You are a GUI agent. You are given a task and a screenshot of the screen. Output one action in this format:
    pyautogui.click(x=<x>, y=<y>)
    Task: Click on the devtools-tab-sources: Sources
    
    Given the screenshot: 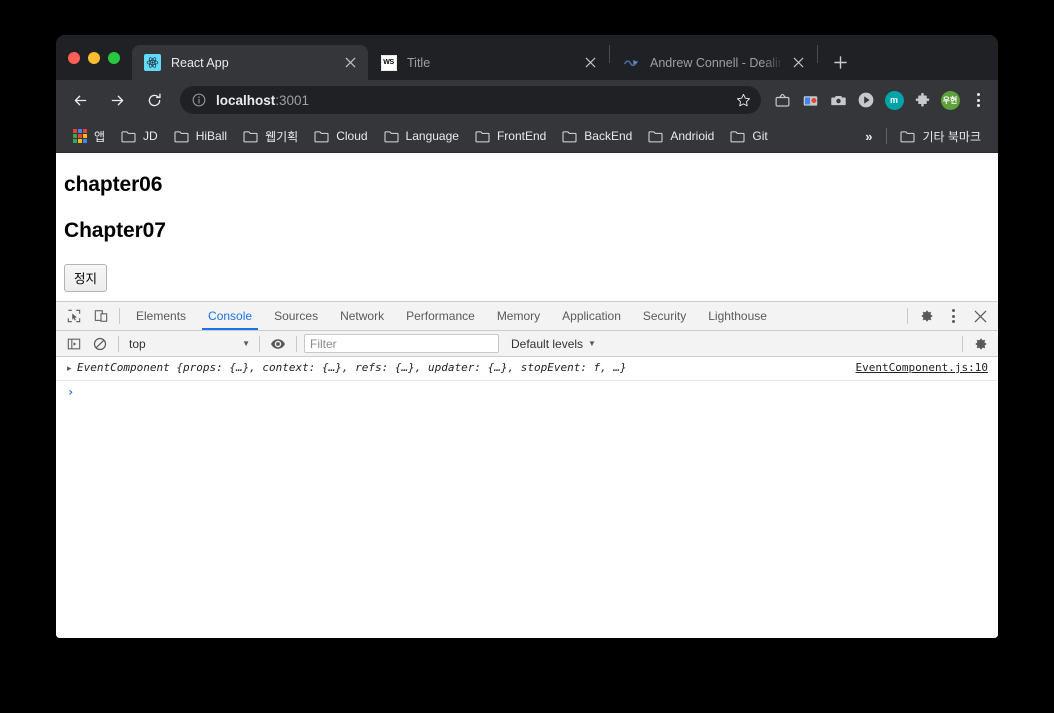 What is the action you would take?
    pyautogui.click(x=296, y=316)
    